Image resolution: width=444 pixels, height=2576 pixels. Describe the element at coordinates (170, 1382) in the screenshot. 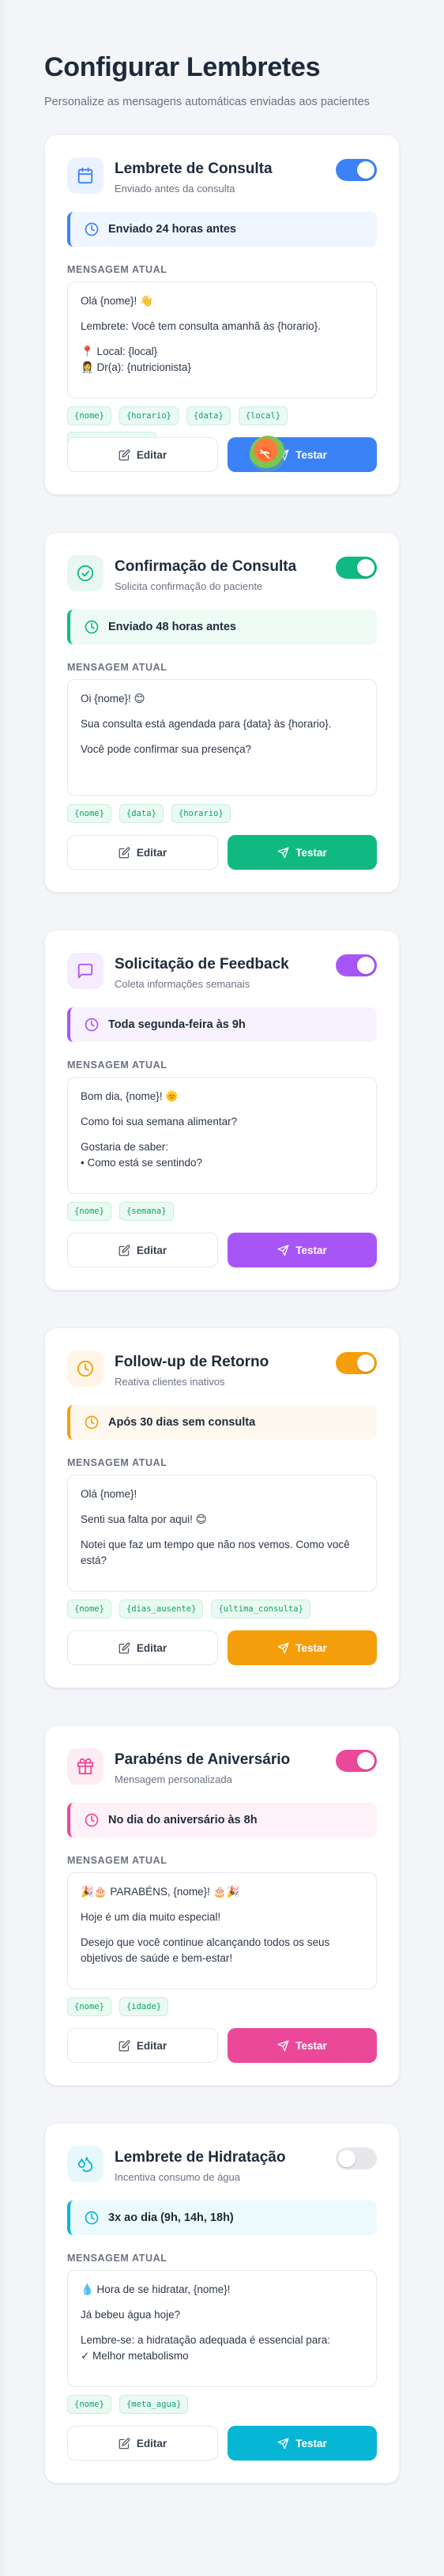

I see `card-subtitle: Reativa clientes inativos` at that location.